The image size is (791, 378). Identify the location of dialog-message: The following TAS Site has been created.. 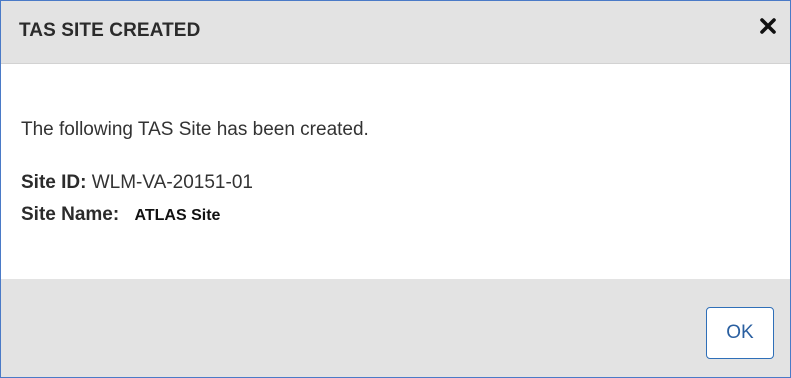
(195, 129).